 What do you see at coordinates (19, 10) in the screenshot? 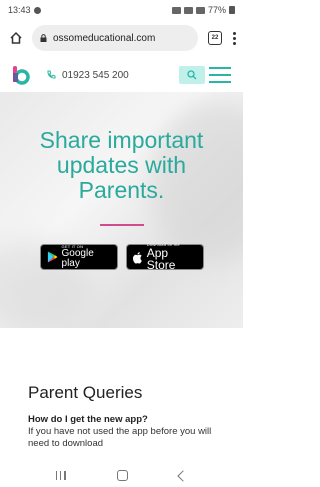
I see `status-time: 13:43` at bounding box center [19, 10].